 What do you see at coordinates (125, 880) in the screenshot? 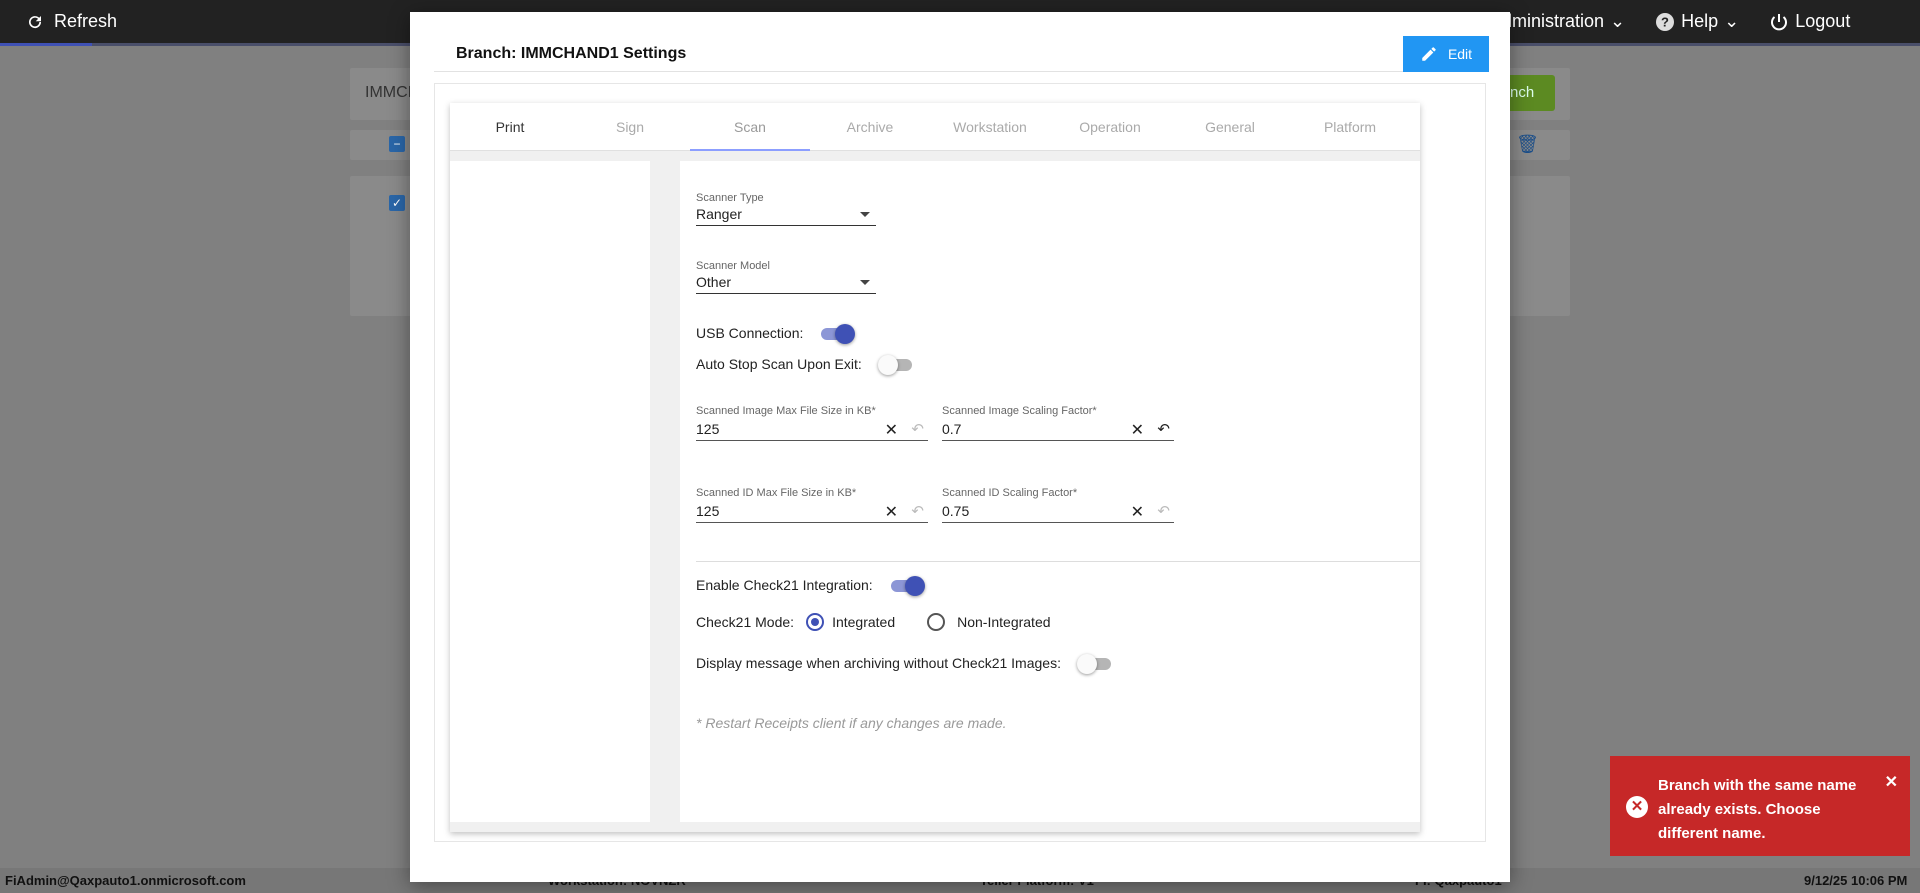
I see `status-user: FiAdmin@Qaxpauto1.onmicrosoft.com` at bounding box center [125, 880].